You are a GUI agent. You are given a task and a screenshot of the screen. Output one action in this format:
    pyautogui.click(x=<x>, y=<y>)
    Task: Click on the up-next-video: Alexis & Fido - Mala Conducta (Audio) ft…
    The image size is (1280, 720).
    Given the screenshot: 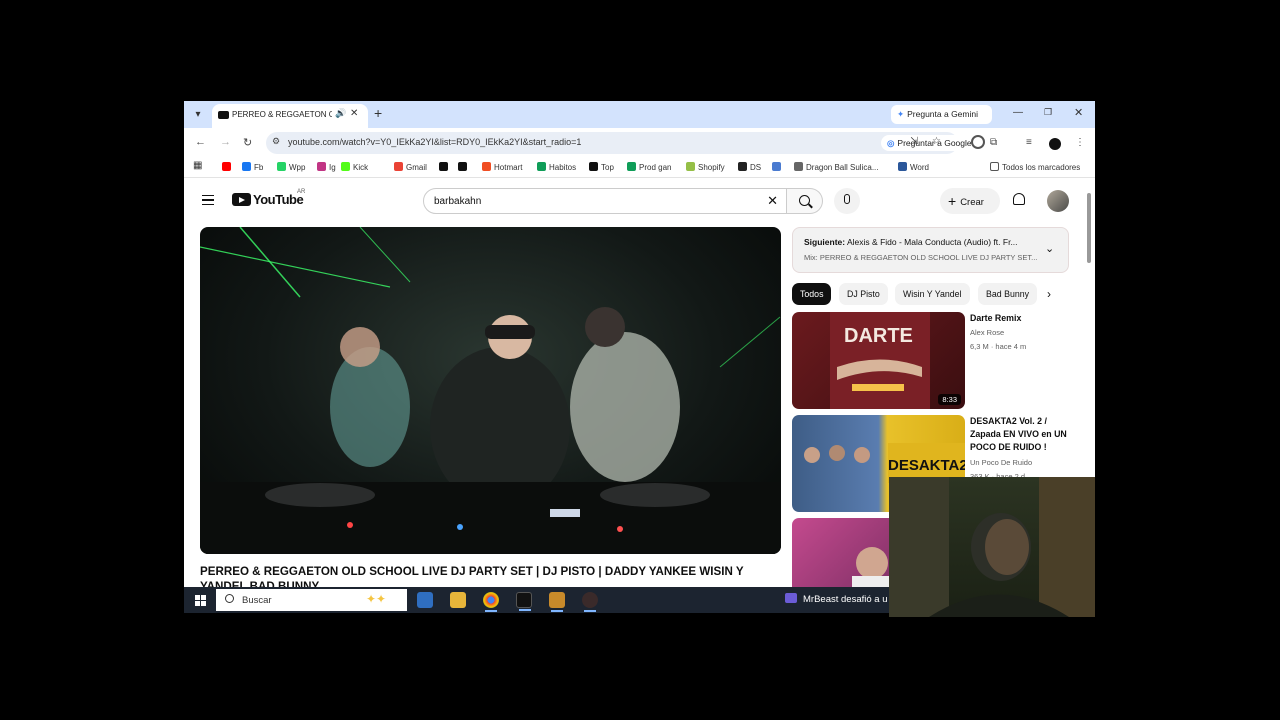 What is the action you would take?
    pyautogui.click(x=932, y=242)
    